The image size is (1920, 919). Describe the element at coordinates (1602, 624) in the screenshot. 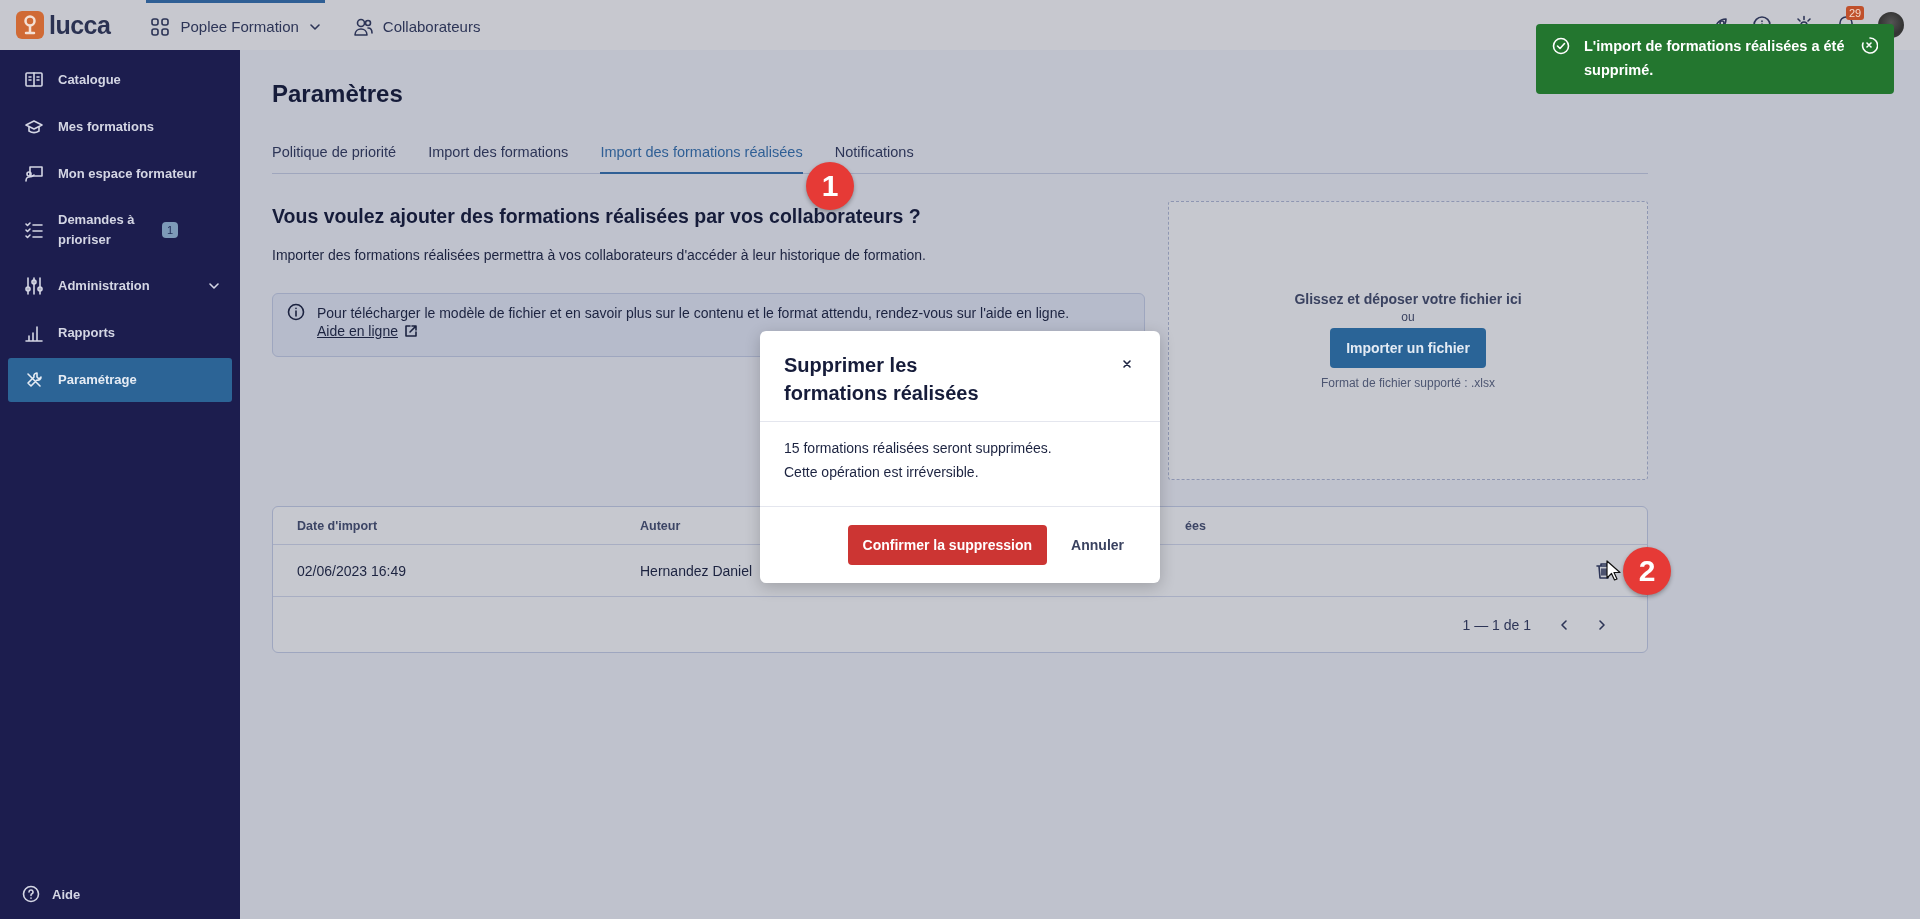

I see `chevron-right-icon` at that location.